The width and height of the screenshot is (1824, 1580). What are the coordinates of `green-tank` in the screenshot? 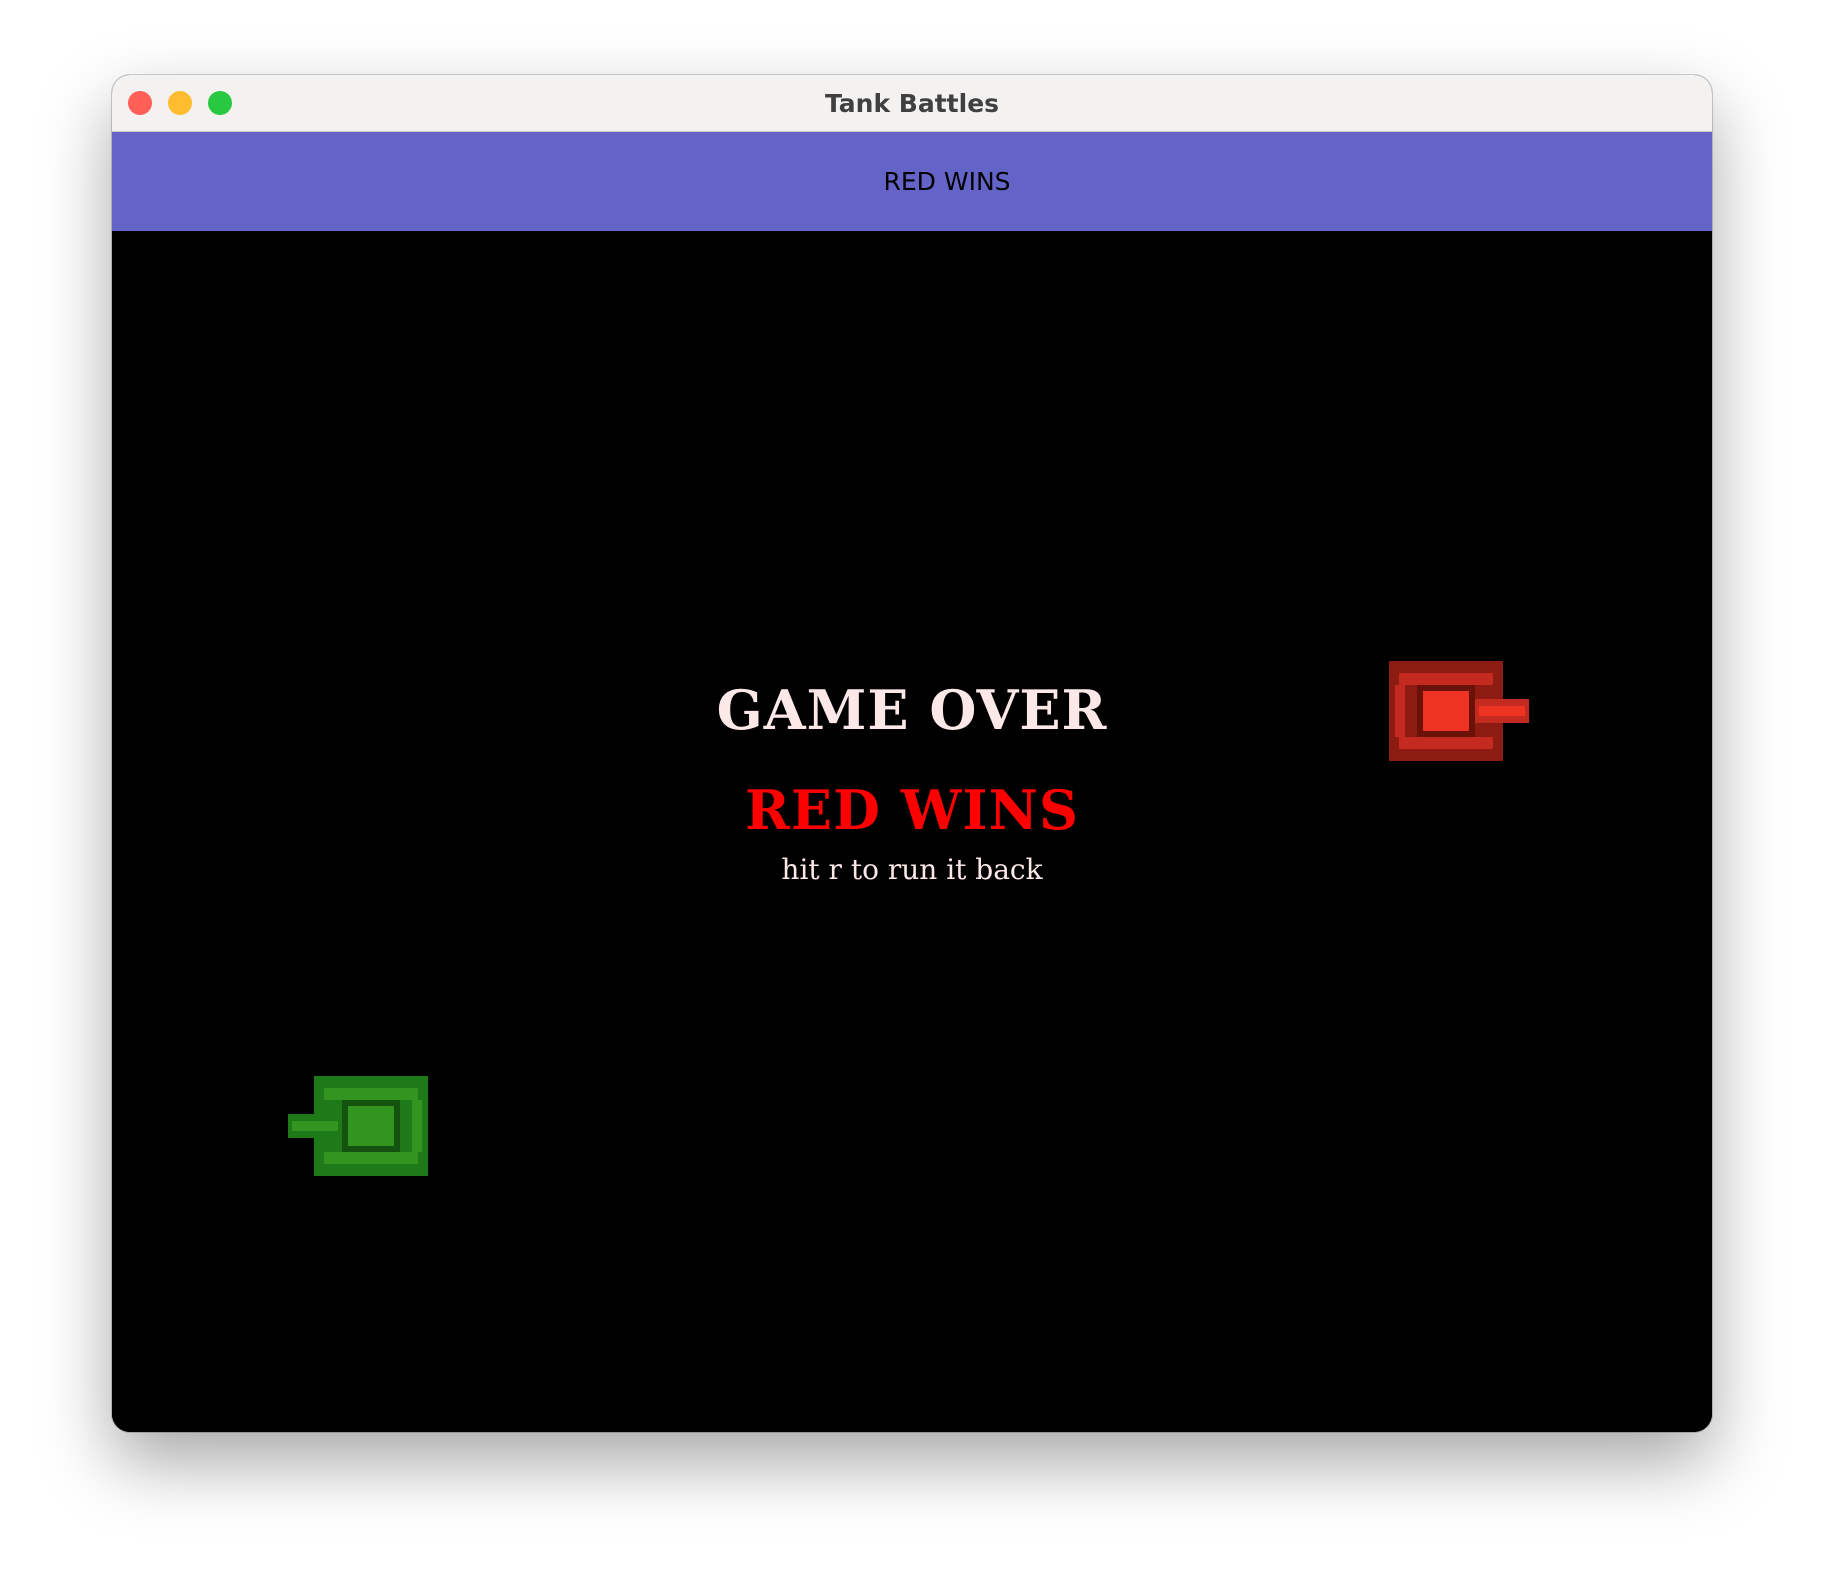 It's located at (358, 1126).